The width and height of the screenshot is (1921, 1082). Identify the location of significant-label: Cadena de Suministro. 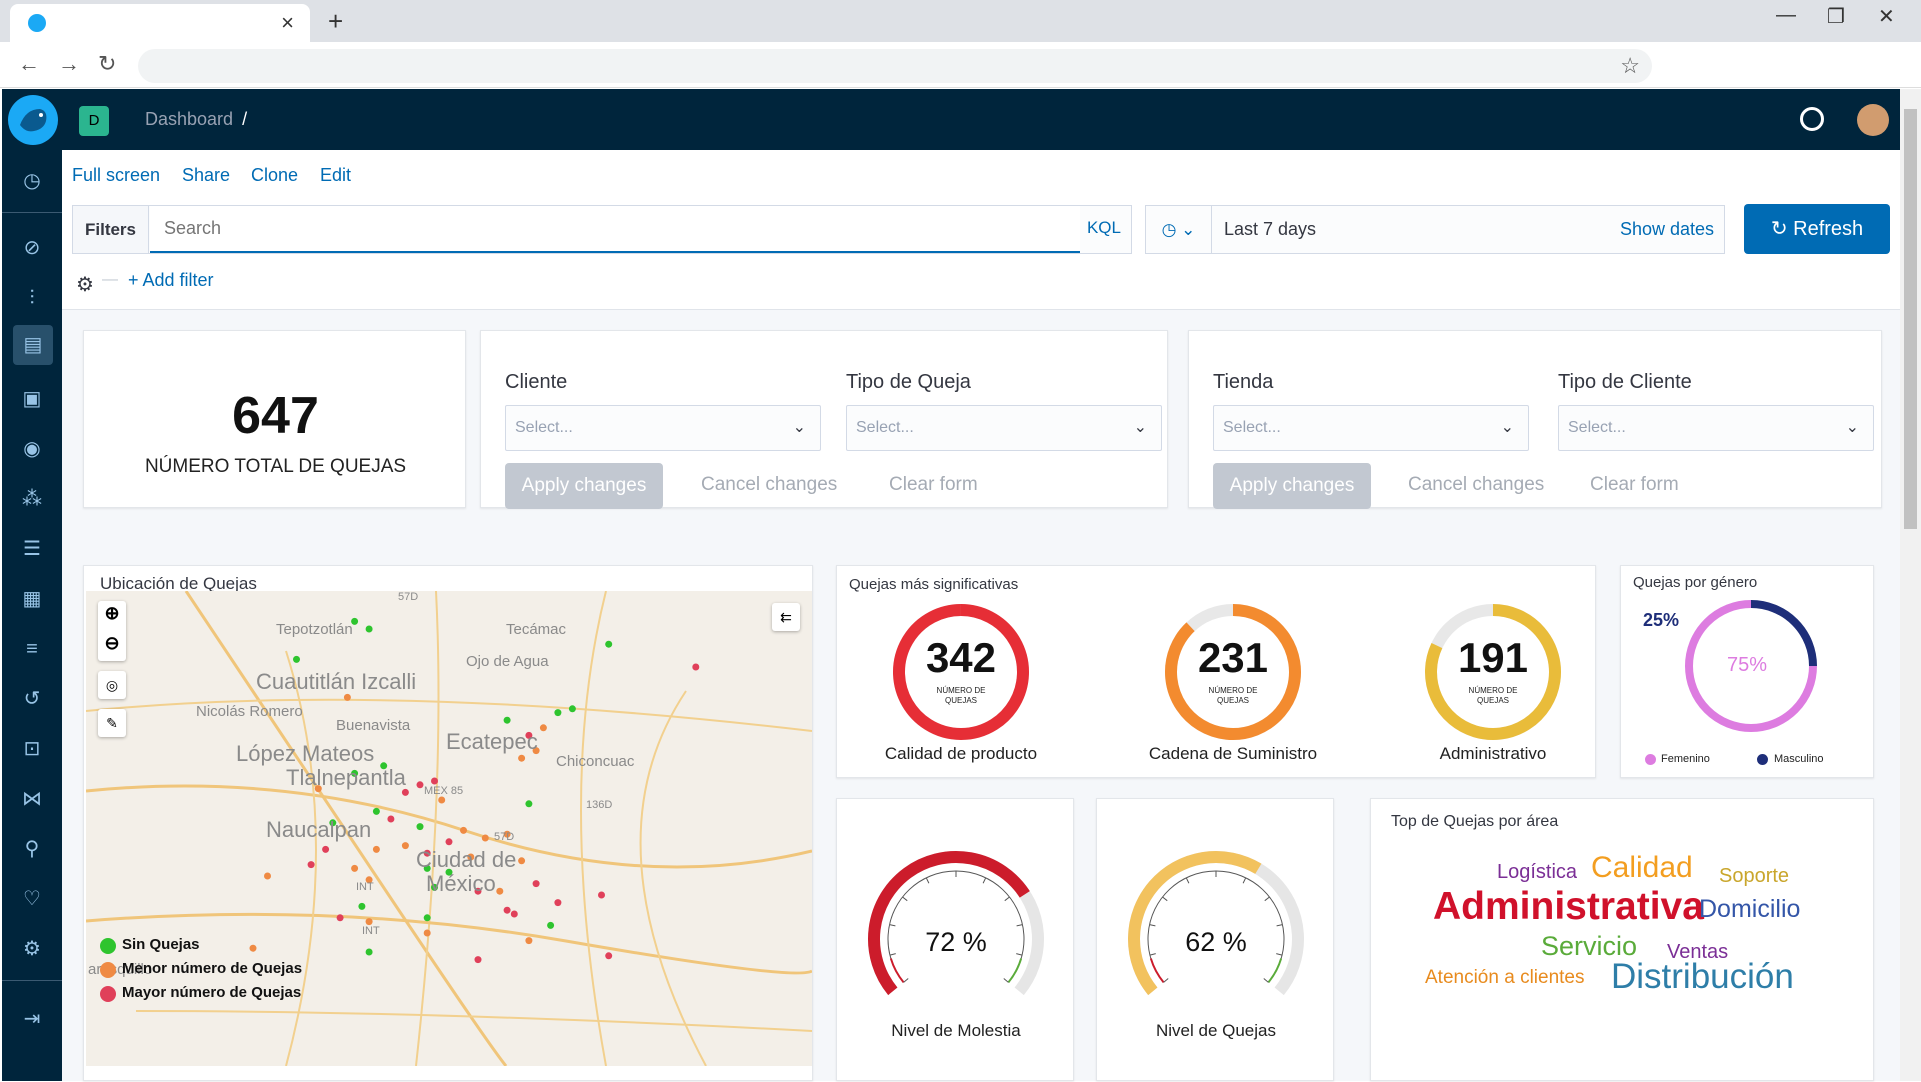
(1233, 753).